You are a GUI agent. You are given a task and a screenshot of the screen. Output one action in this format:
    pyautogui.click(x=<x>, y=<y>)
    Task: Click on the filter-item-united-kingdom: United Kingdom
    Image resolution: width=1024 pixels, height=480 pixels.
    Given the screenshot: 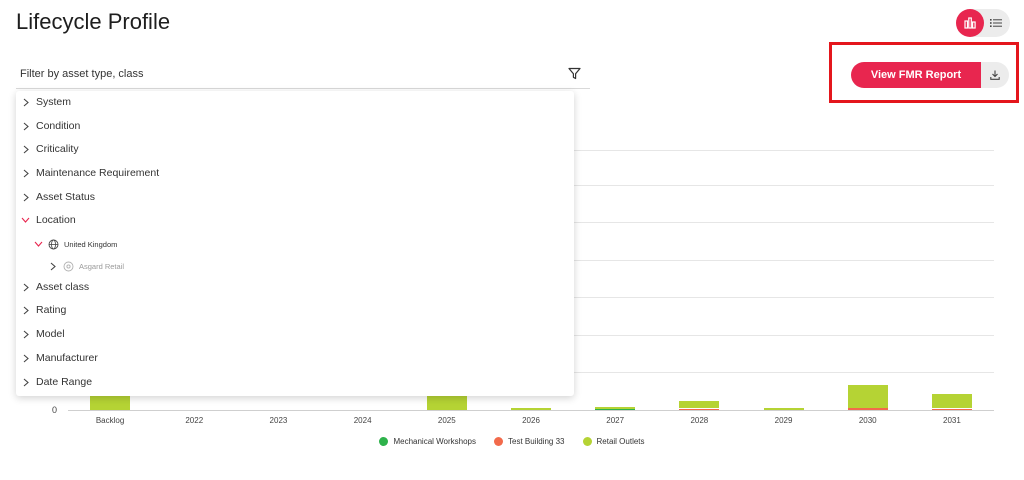 What is the action you would take?
    pyautogui.click(x=295, y=244)
    